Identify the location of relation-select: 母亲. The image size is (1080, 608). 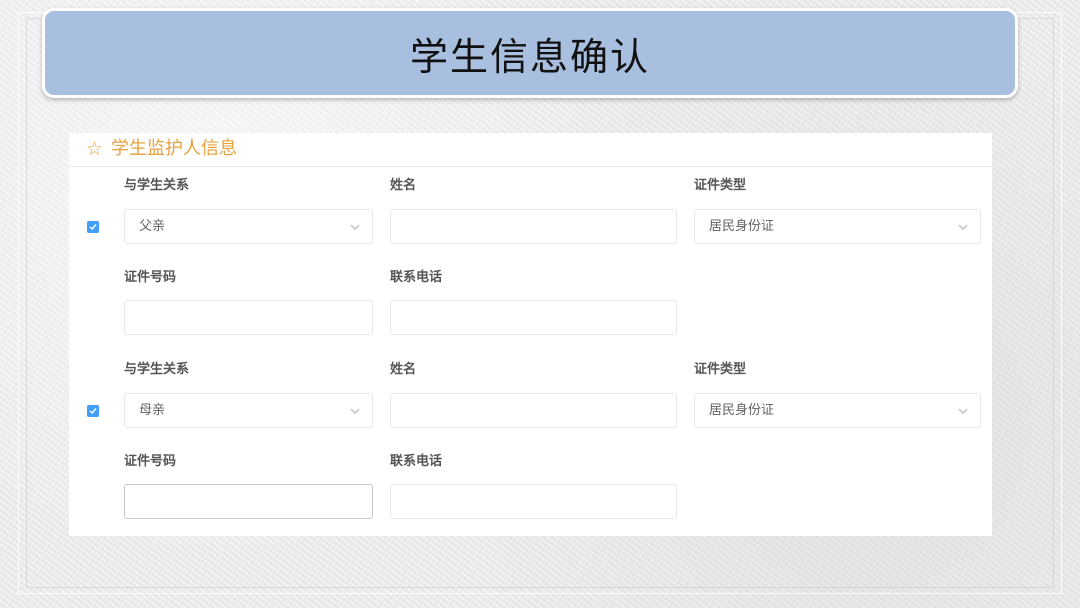
(248, 410).